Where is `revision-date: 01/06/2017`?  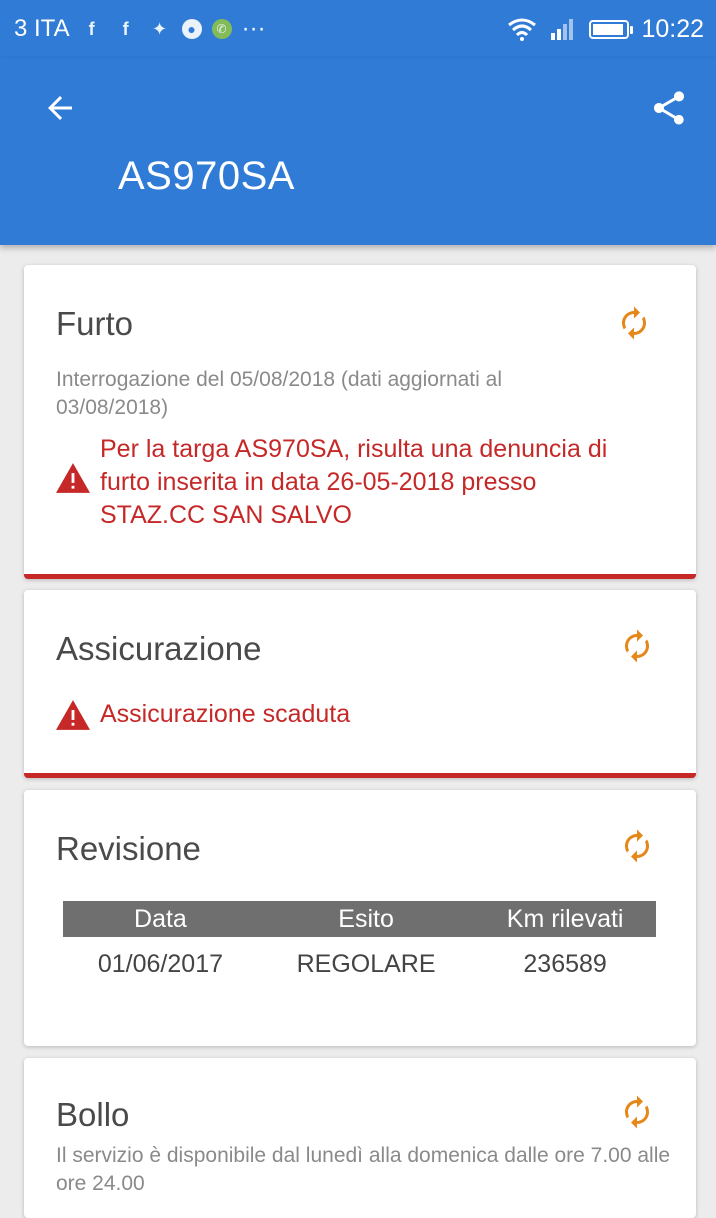
revision-date: 01/06/2017 is located at coordinates (160, 963).